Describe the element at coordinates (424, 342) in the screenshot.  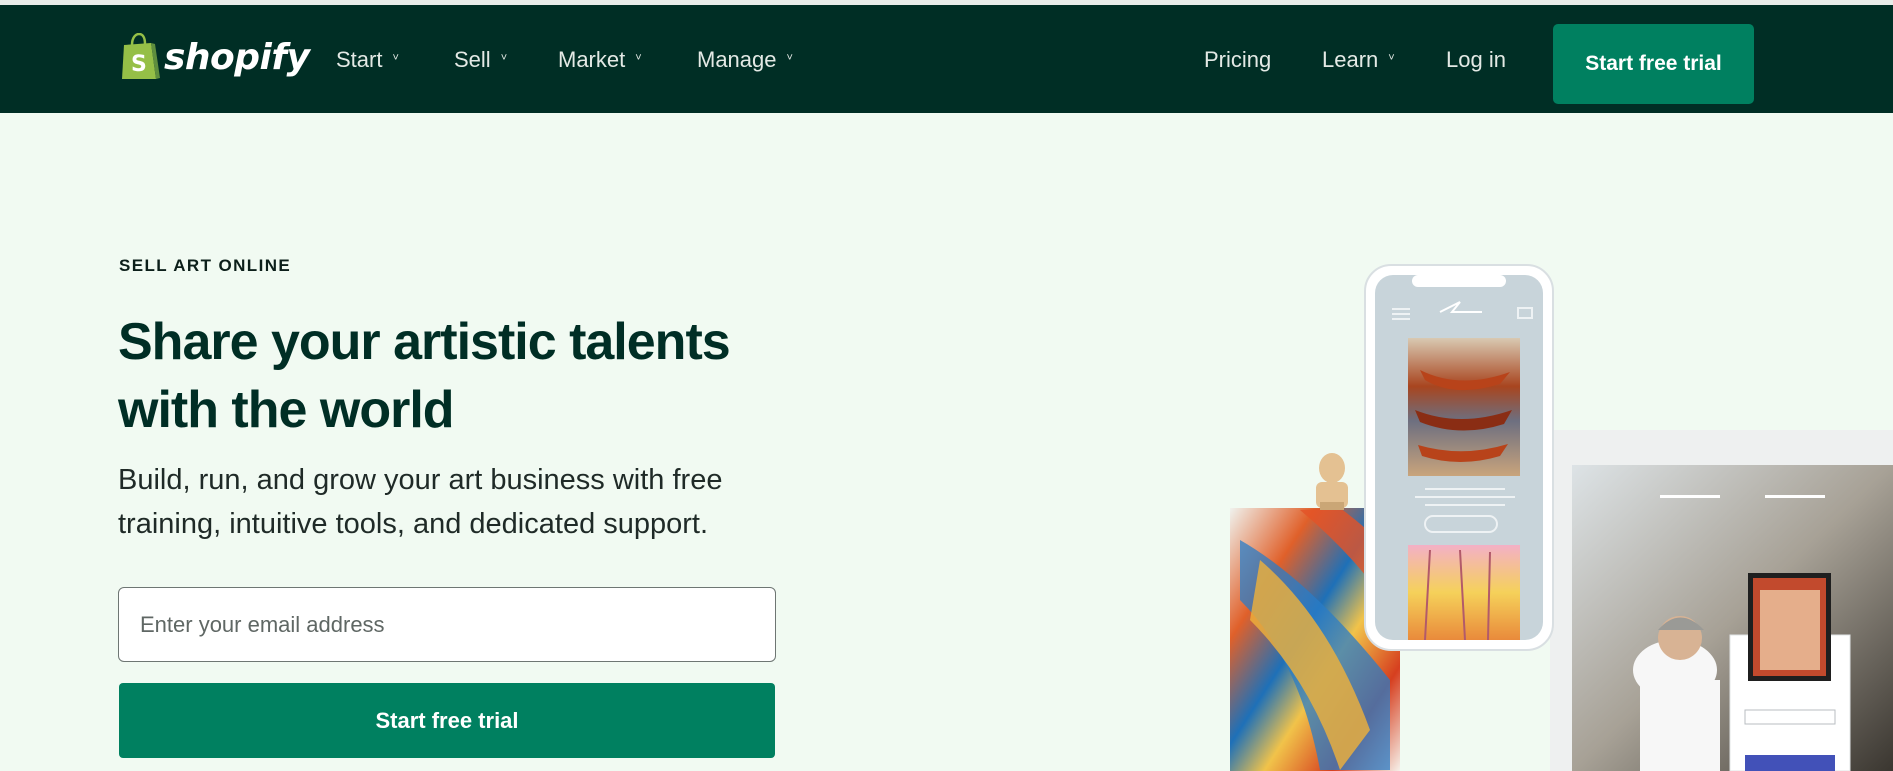
I see `hero-title-line1: Share your artistic talents` at that location.